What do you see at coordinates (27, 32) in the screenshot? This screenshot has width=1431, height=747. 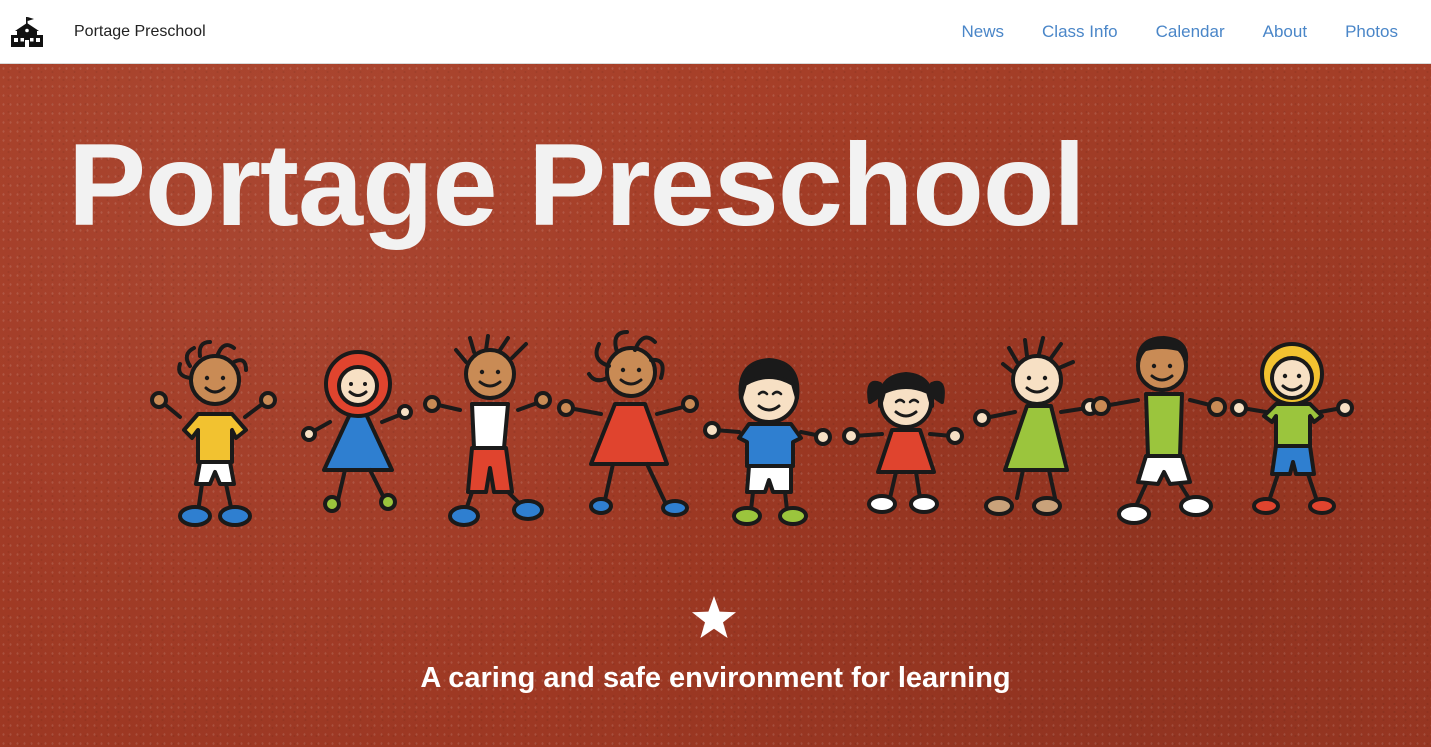 I see `schoolhouse-icon` at bounding box center [27, 32].